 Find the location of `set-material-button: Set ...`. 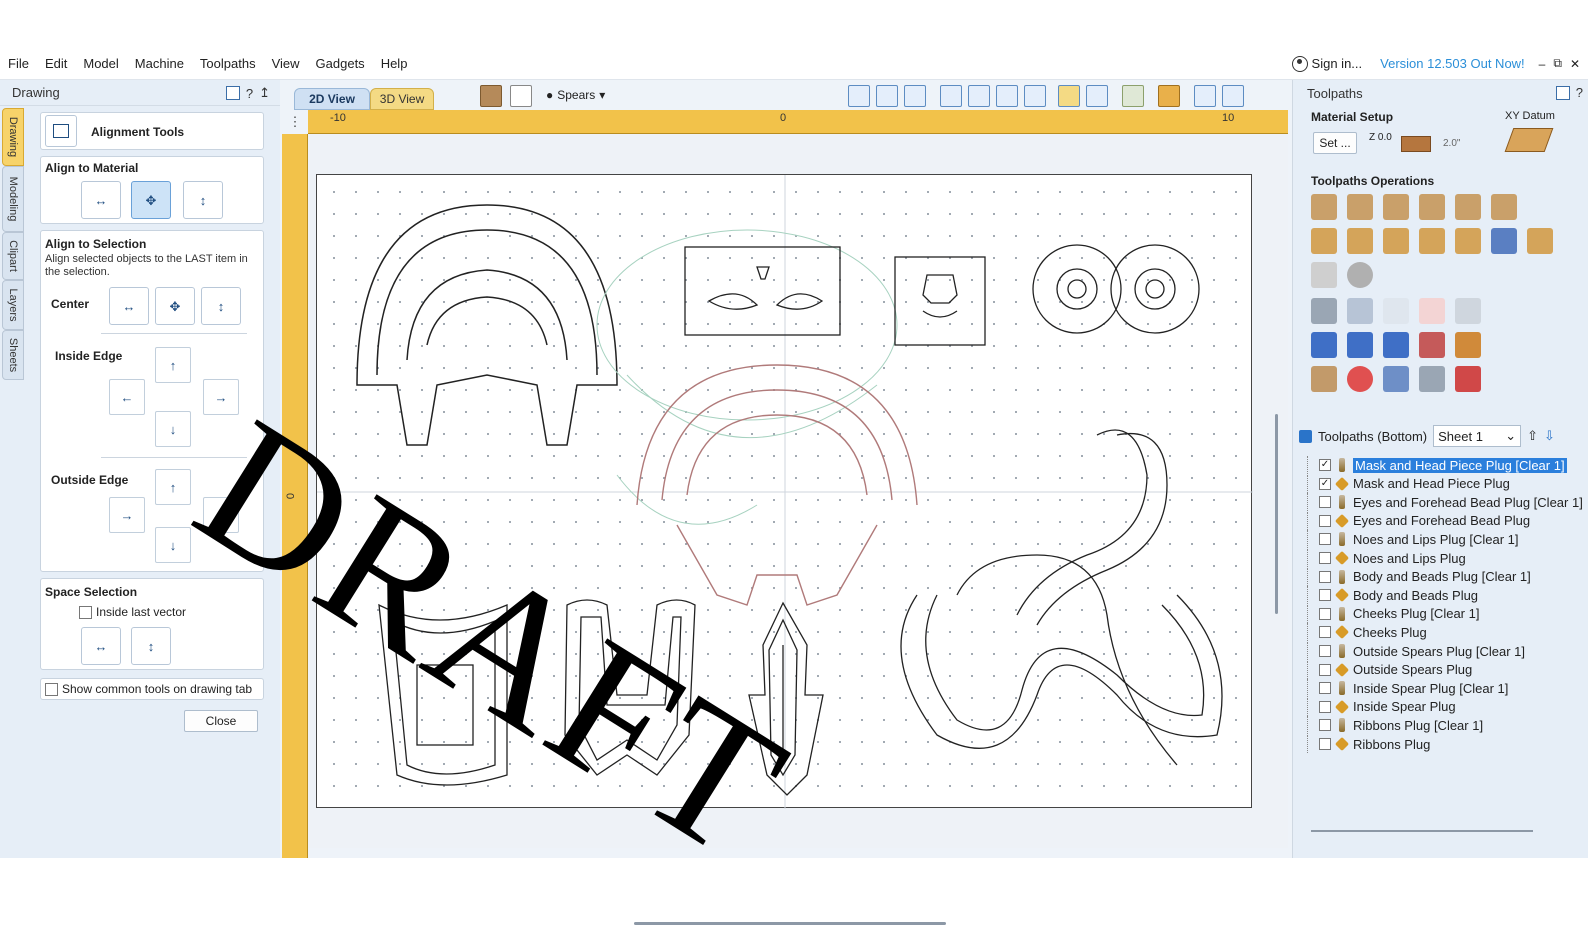

set-material-button: Set ... is located at coordinates (1335, 143).